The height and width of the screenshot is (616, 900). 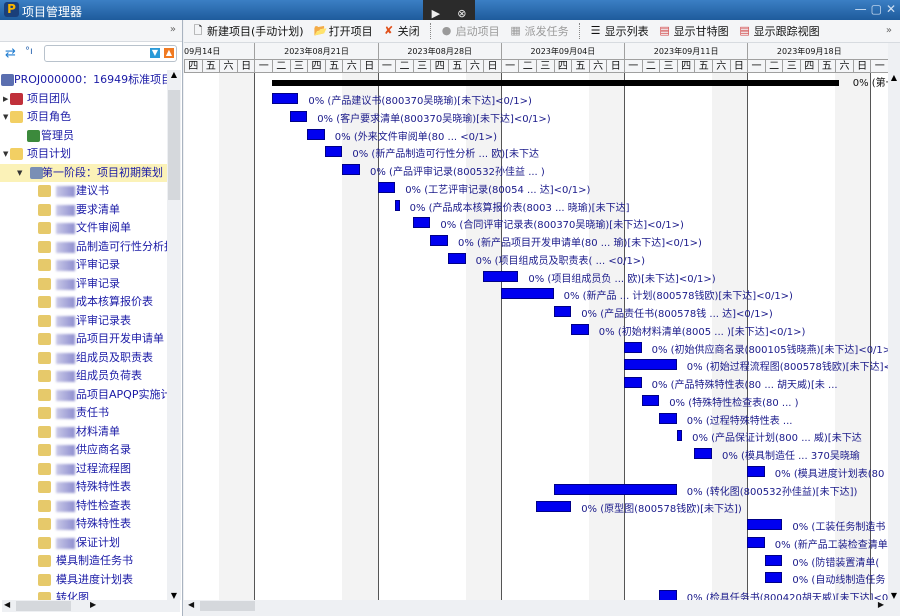 What do you see at coordinates (83, 594) in the screenshot?
I see `tree-item: 转化图` at bounding box center [83, 594].